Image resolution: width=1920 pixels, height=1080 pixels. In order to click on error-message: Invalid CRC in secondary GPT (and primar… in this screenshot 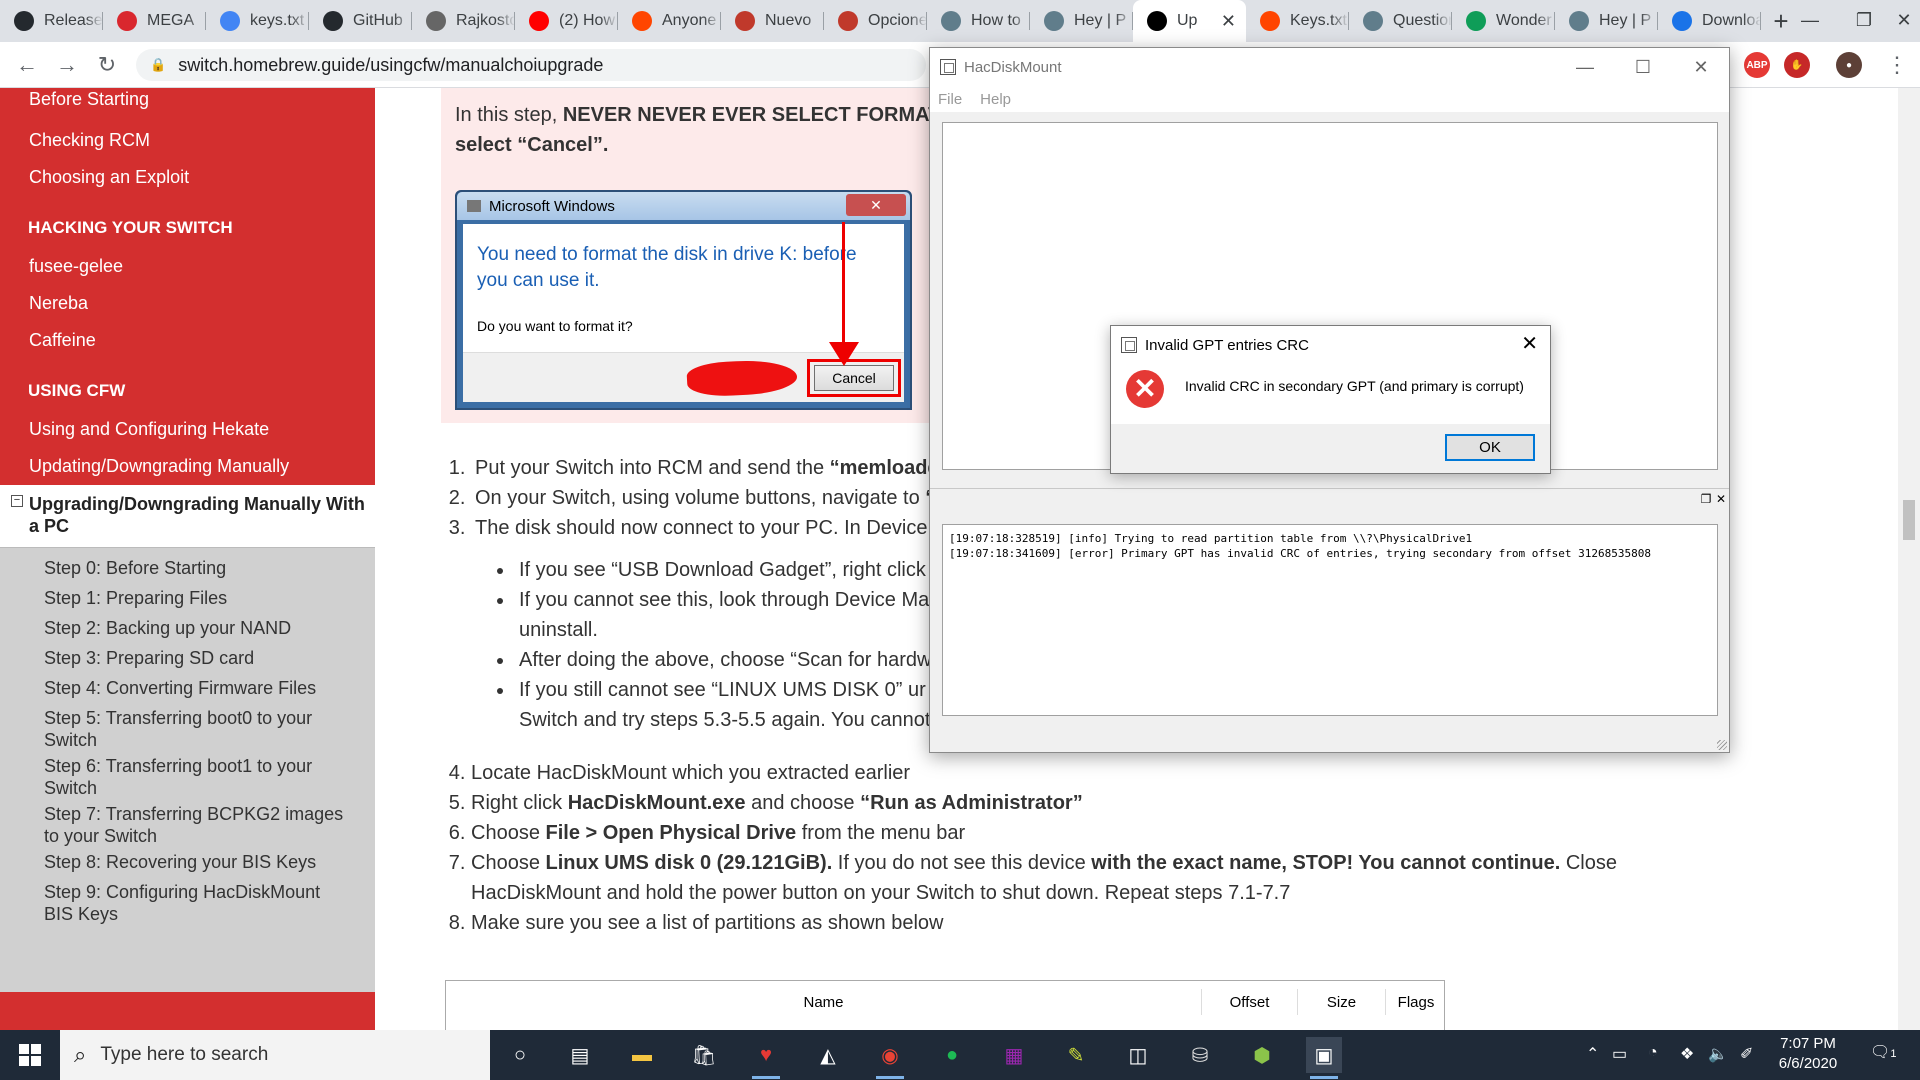, I will do `click(1354, 386)`.